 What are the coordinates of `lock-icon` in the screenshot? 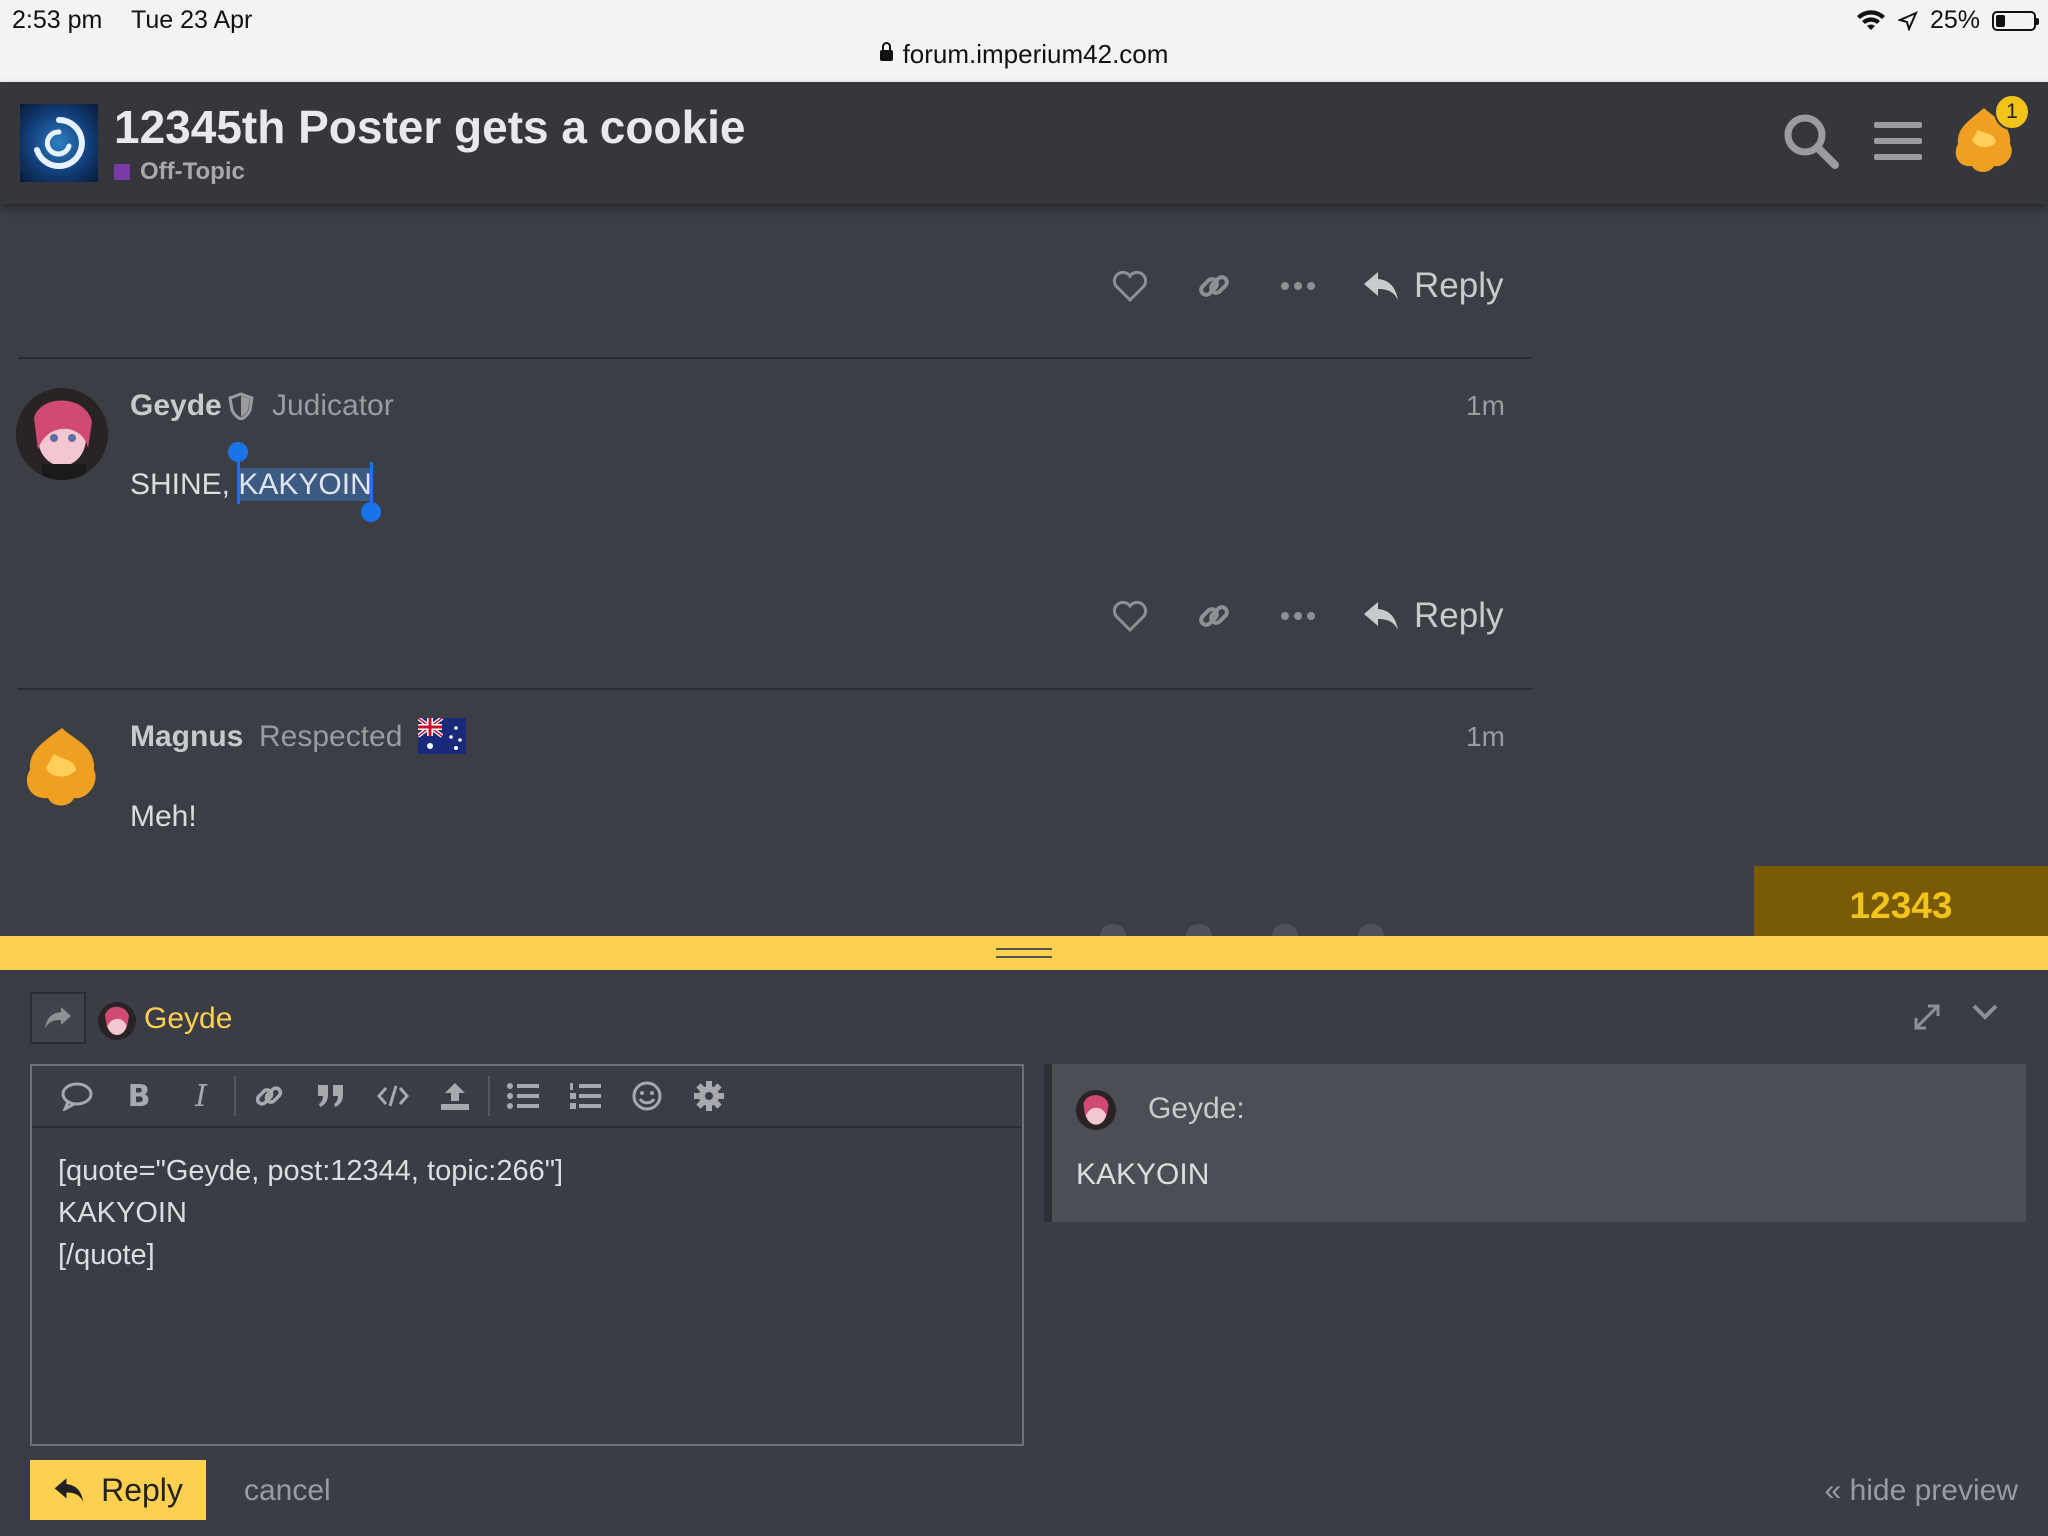 It's located at (886, 51).